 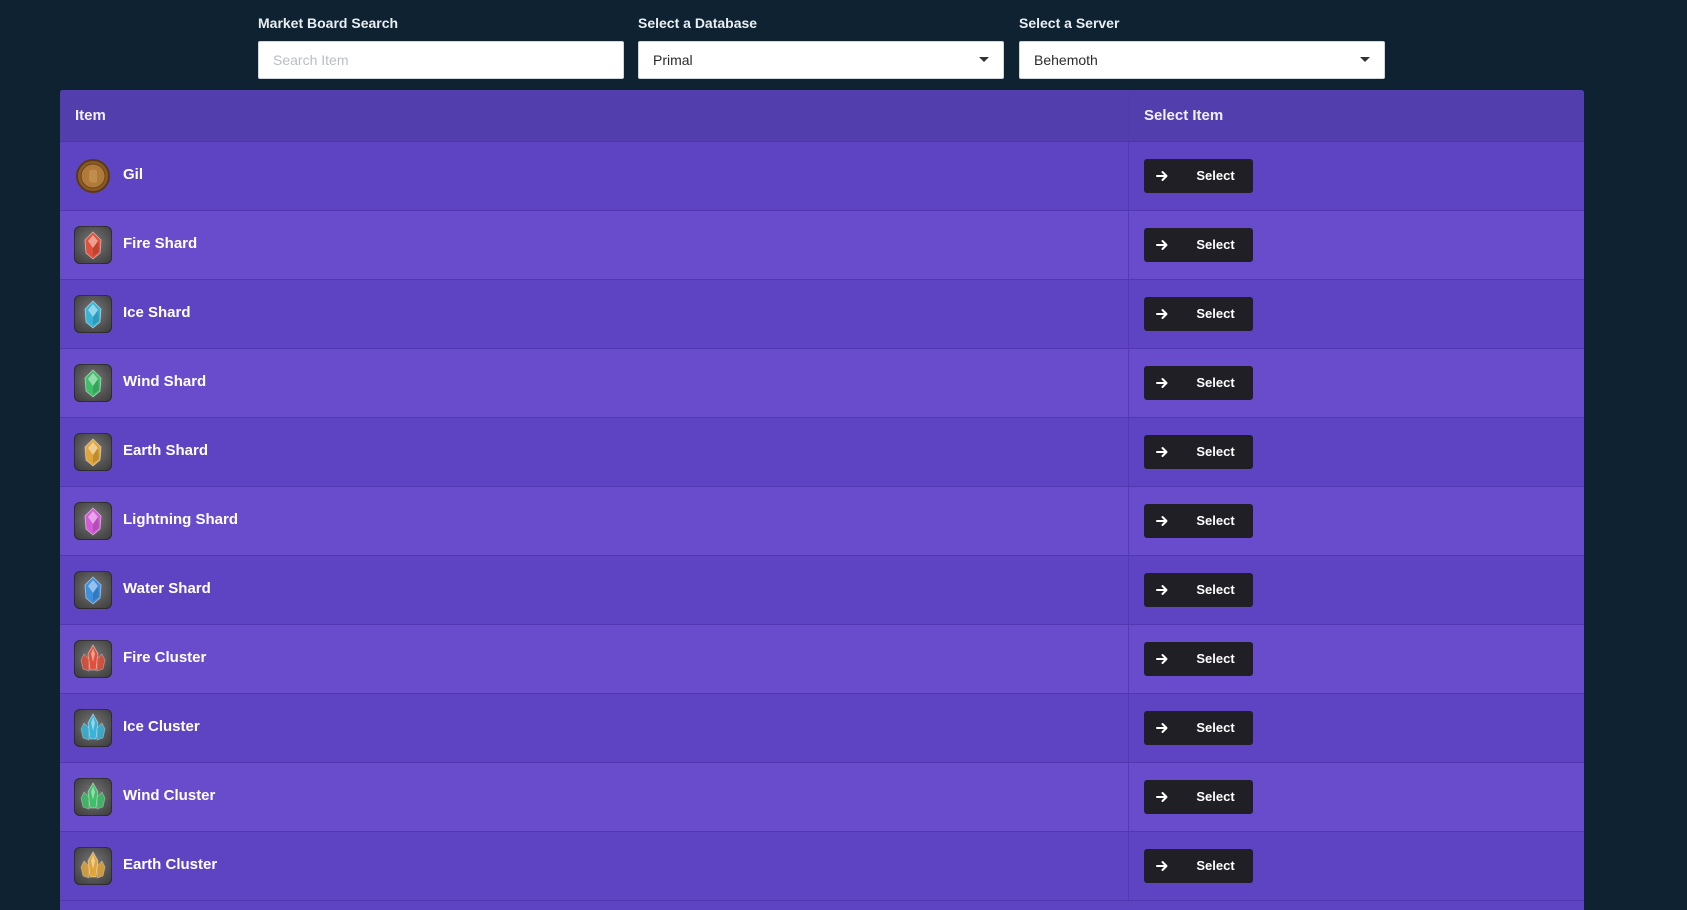 What do you see at coordinates (157, 312) in the screenshot?
I see `item-name: Ice Shard` at bounding box center [157, 312].